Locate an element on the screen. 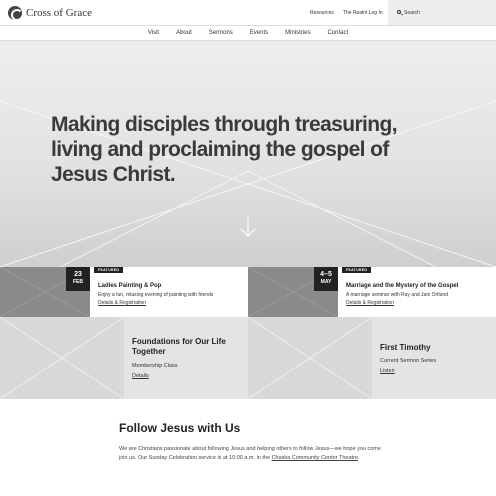 The height and width of the screenshot is (496, 496). intro-heading: Follow Jesus with Us is located at coordinates (180, 428).